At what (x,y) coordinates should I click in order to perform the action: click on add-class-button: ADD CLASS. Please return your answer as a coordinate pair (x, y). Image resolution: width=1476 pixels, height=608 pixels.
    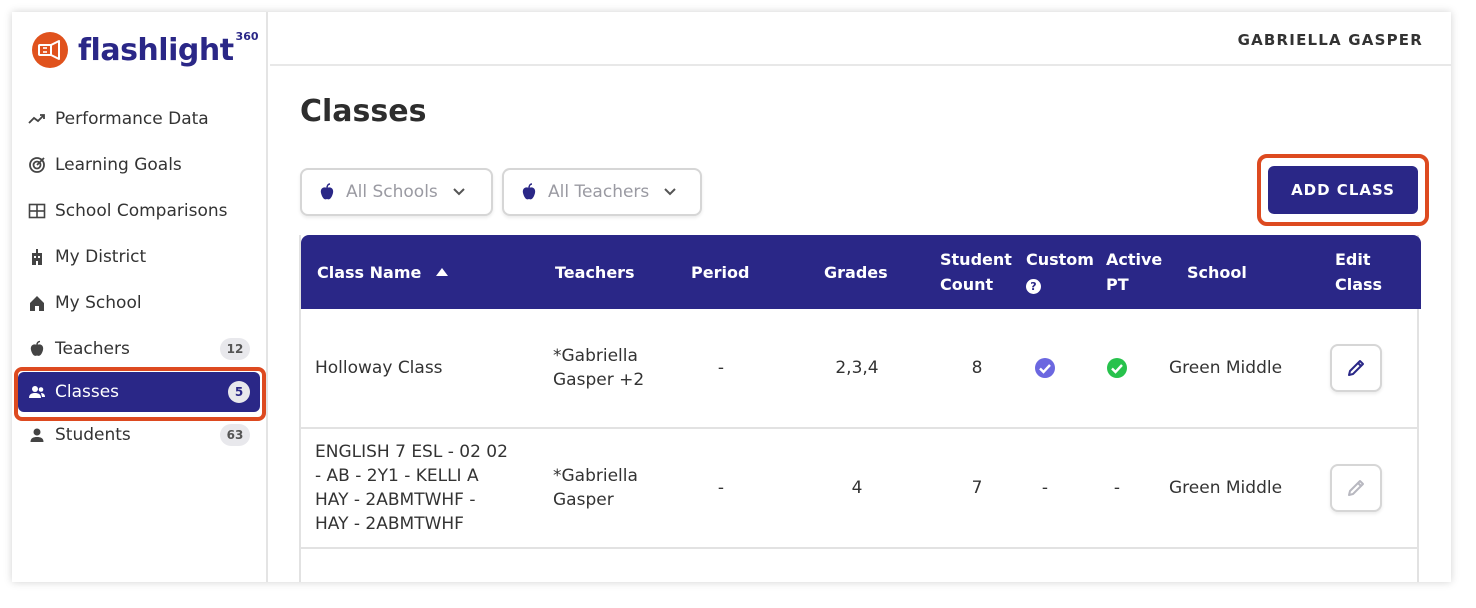
    Looking at the image, I should click on (1343, 190).